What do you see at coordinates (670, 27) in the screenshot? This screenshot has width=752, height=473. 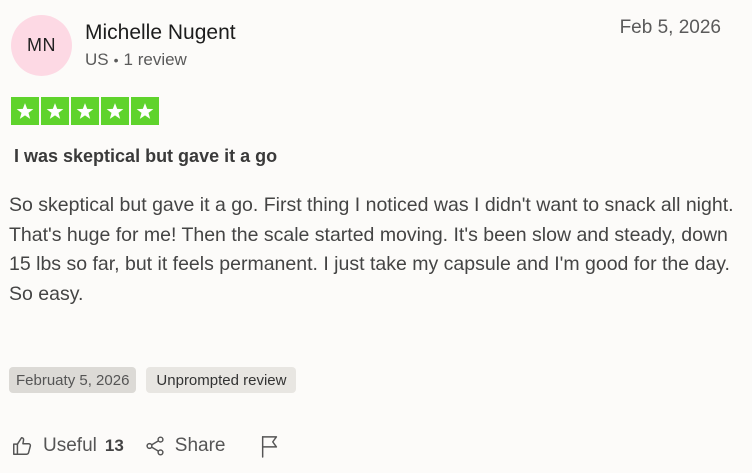 I see `review-date: Feb 5, 2026` at bounding box center [670, 27].